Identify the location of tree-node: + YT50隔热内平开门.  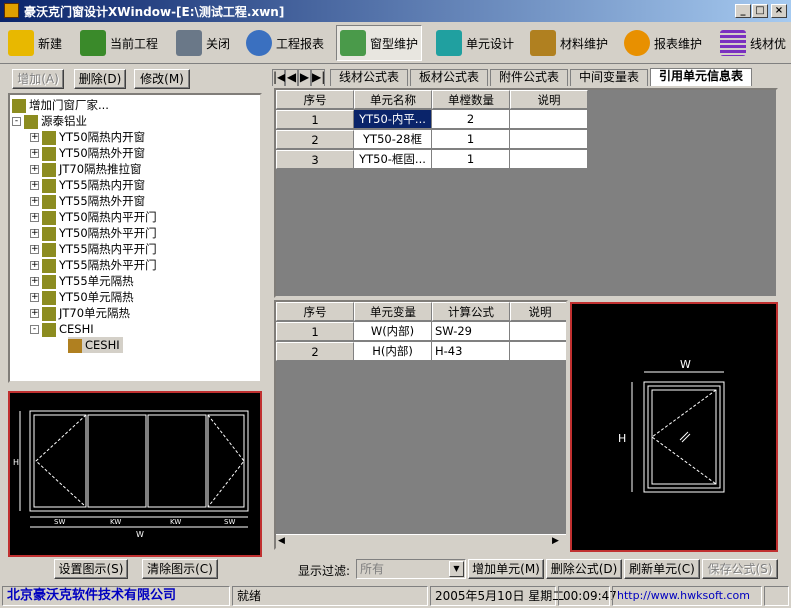
(93, 217).